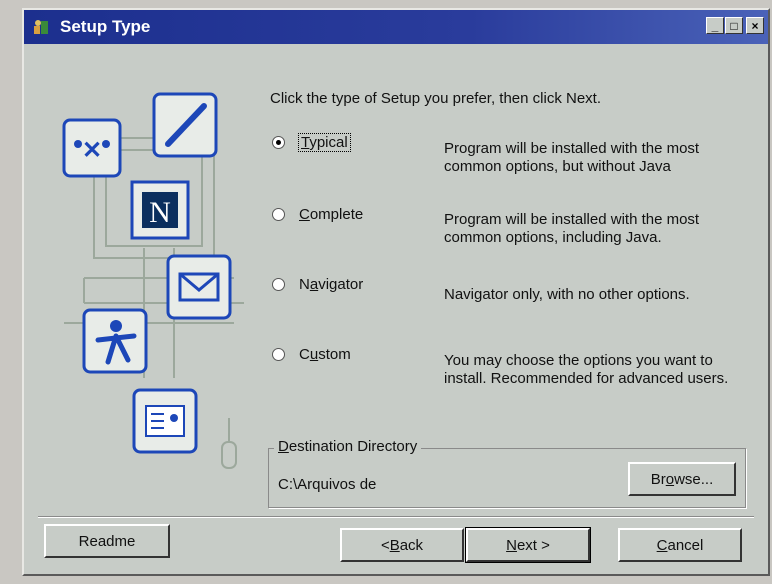  I want to click on option-typical: Typical, so click(311, 142).